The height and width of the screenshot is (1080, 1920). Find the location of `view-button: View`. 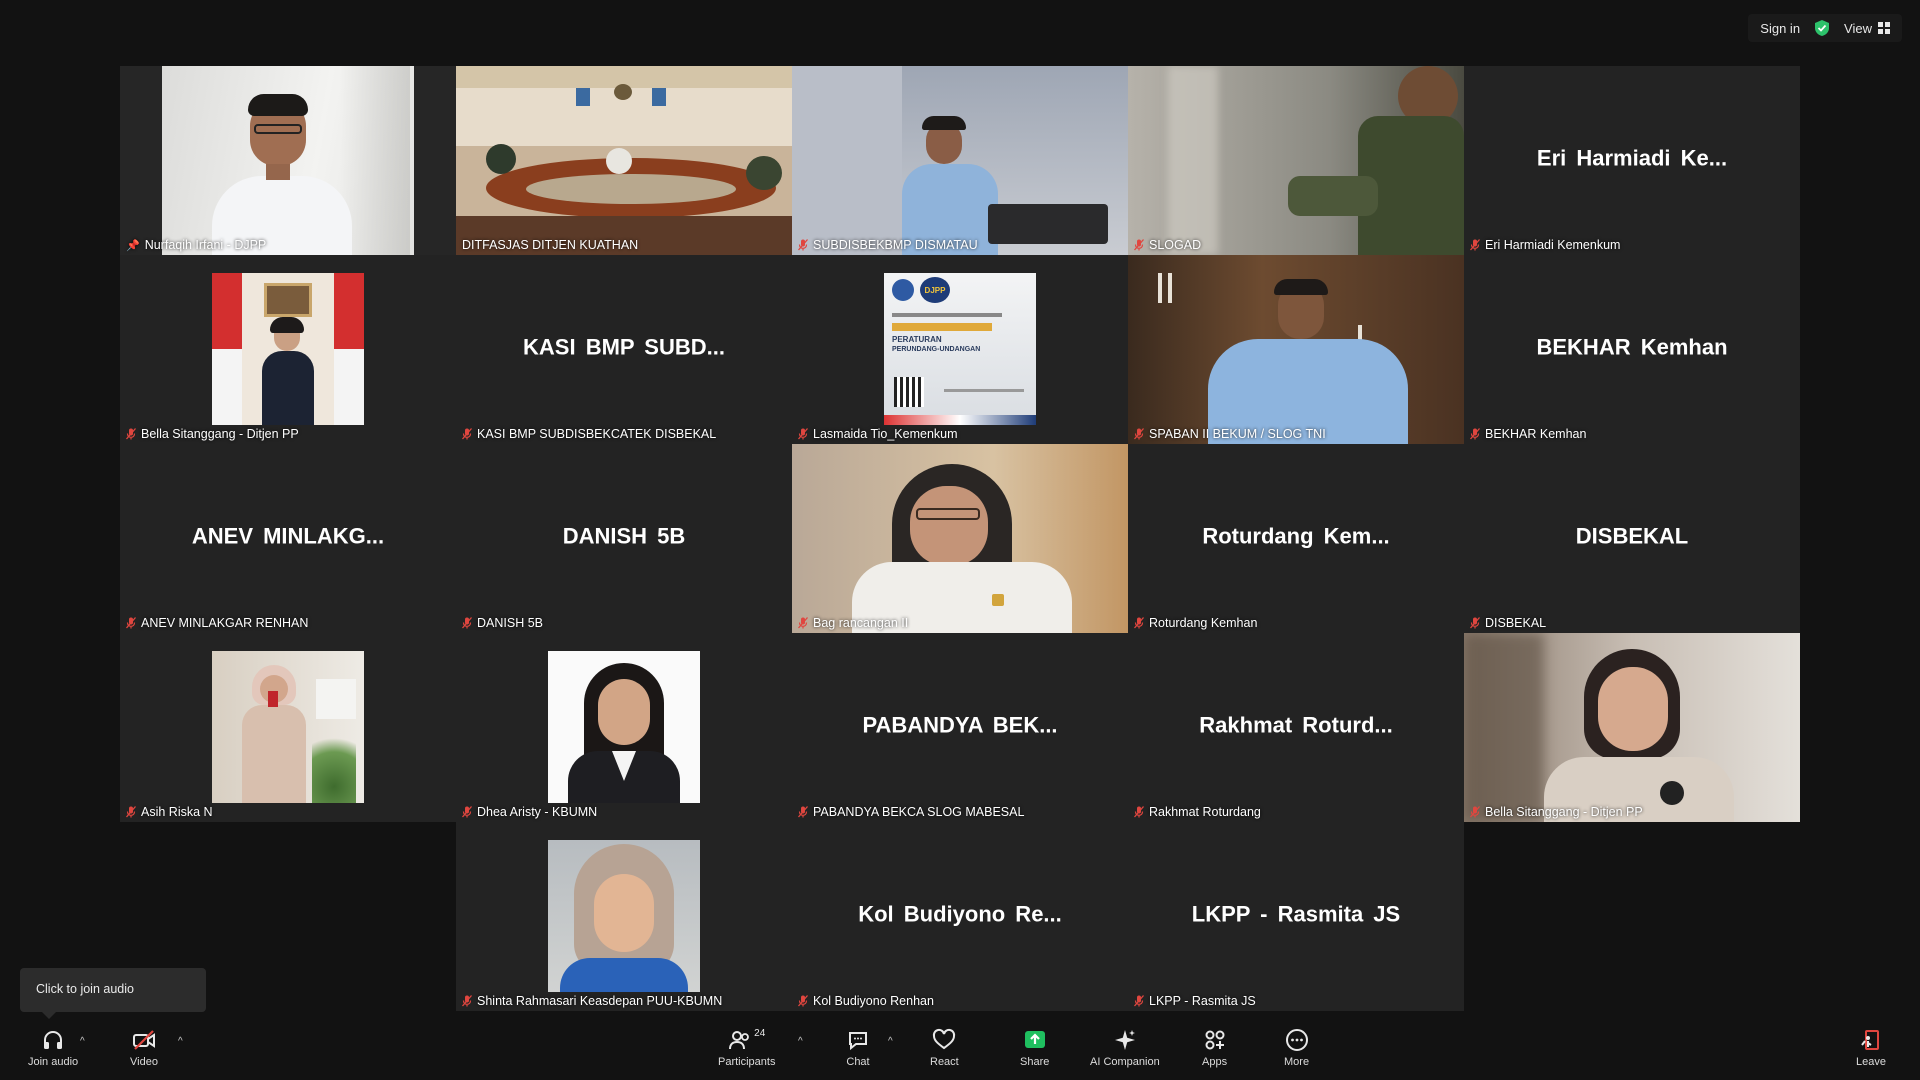

view-button: View is located at coordinates (1867, 28).